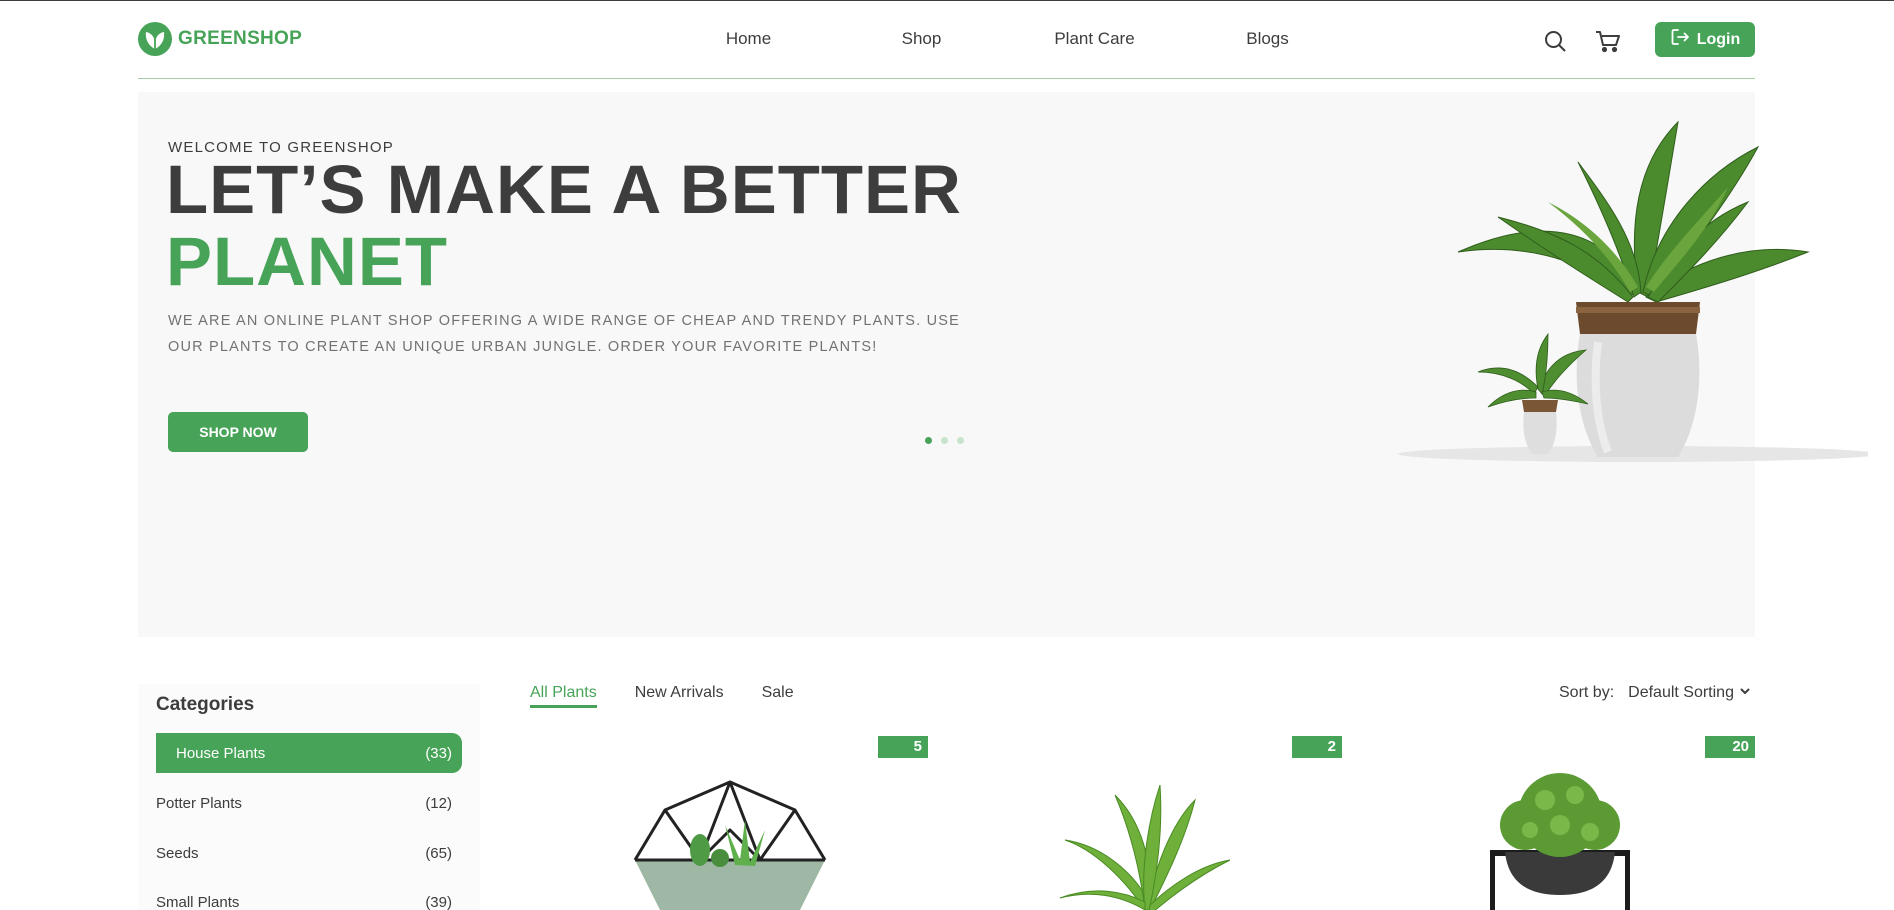  What do you see at coordinates (309, 853) in the screenshot?
I see `category-item-seeds: Seeds (65)` at bounding box center [309, 853].